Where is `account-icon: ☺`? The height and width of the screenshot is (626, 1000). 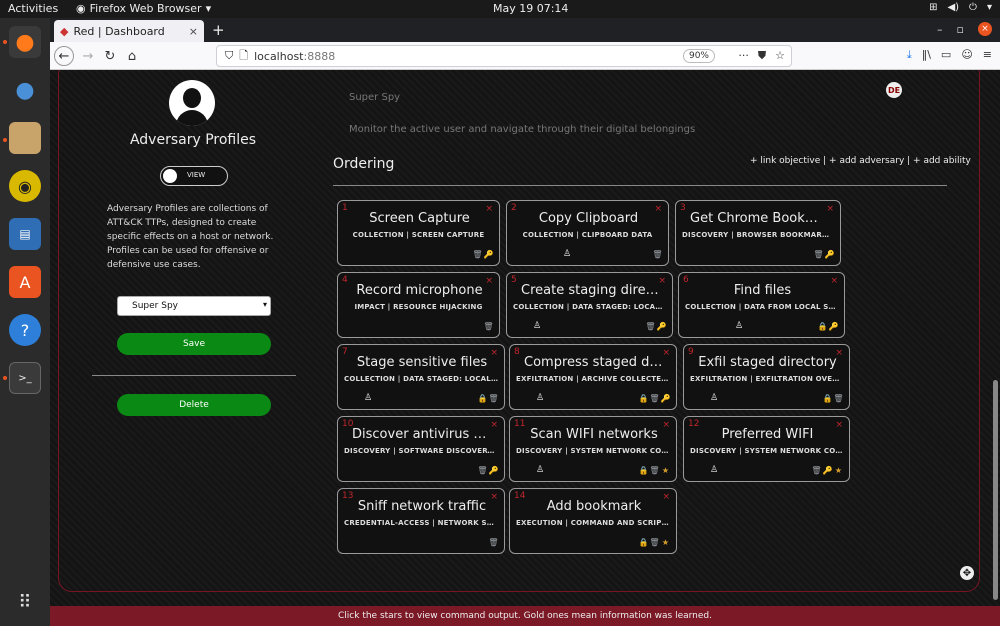
account-icon: ☺ is located at coordinates (966, 55).